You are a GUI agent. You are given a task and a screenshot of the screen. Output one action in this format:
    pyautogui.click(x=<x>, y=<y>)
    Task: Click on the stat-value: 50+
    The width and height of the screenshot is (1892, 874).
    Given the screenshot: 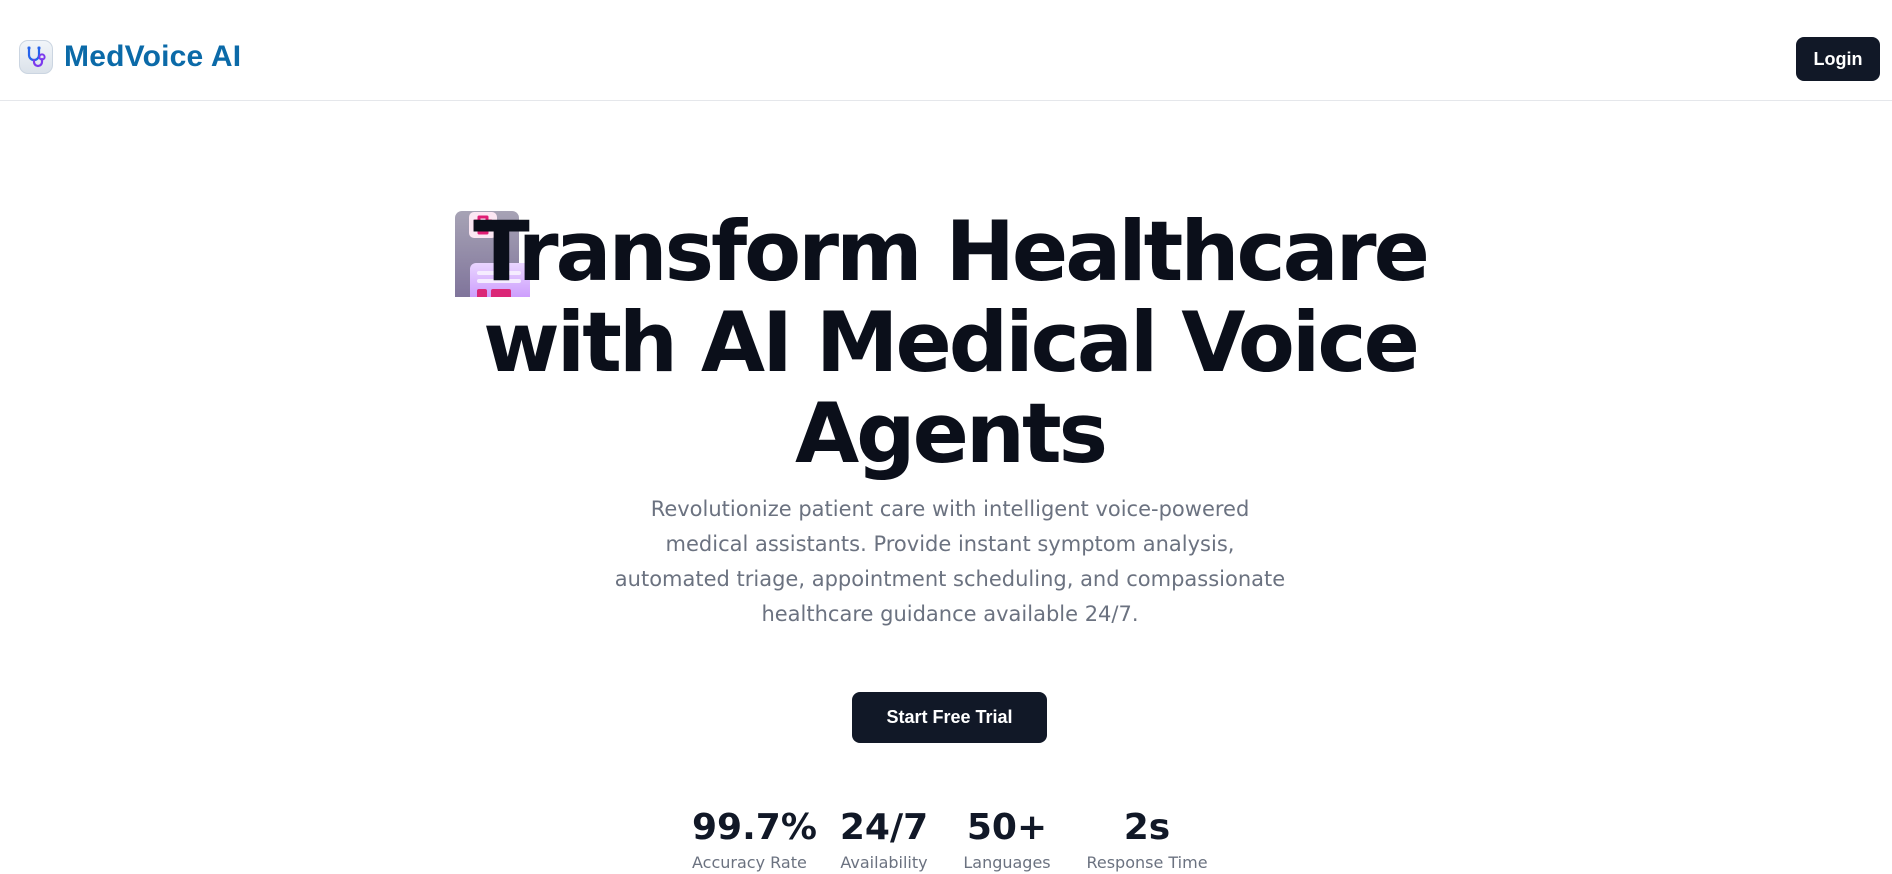 What is the action you would take?
    pyautogui.click(x=1007, y=827)
    